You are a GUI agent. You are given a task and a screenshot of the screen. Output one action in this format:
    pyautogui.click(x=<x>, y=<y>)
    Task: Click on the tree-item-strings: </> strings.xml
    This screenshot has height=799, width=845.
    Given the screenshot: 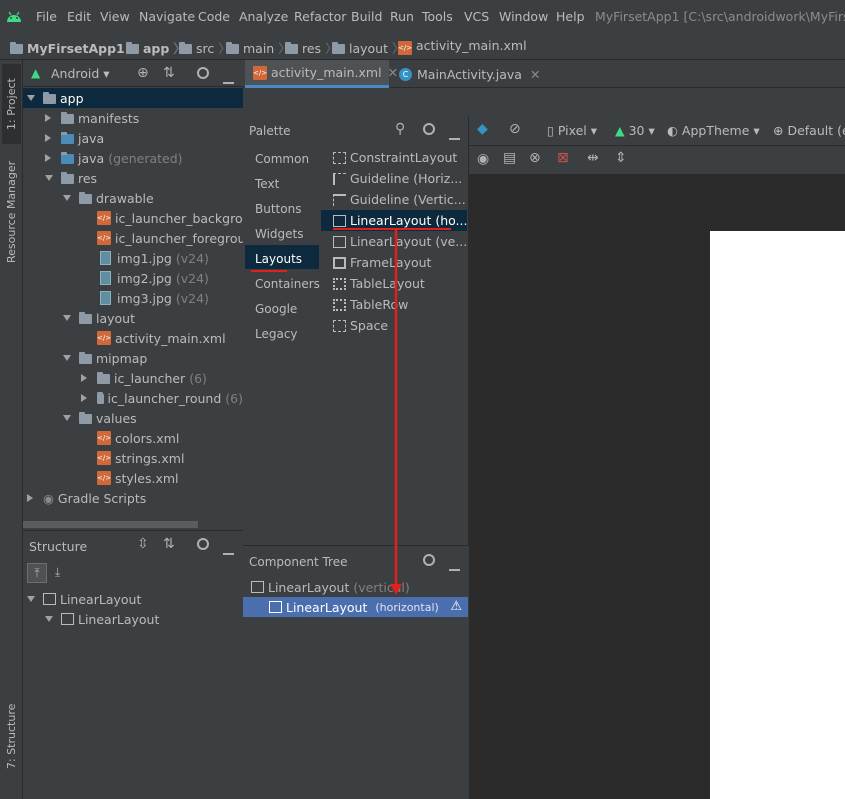 What is the action you would take?
    pyautogui.click(x=133, y=458)
    